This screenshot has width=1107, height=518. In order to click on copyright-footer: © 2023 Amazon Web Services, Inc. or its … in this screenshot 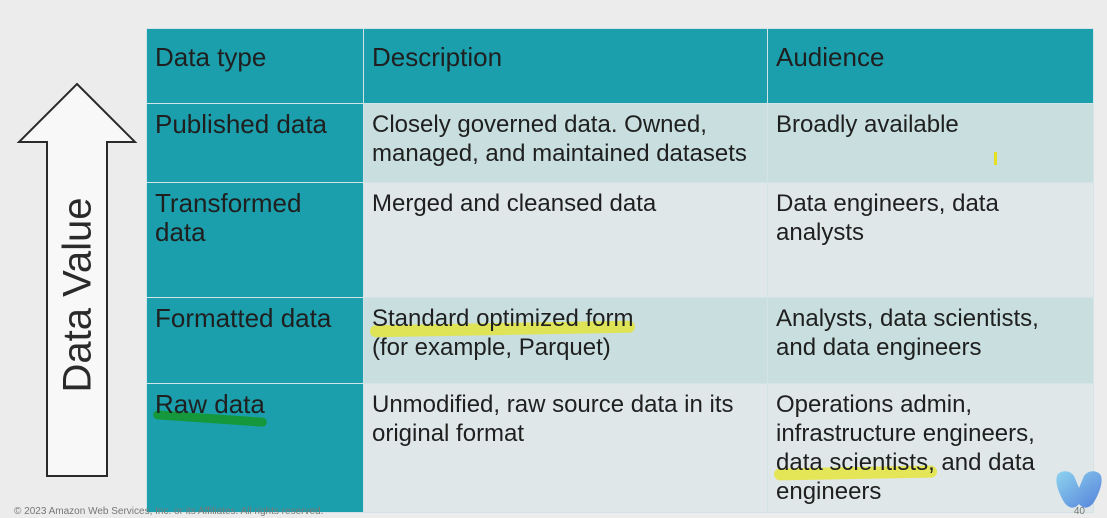, I will do `click(169, 511)`.